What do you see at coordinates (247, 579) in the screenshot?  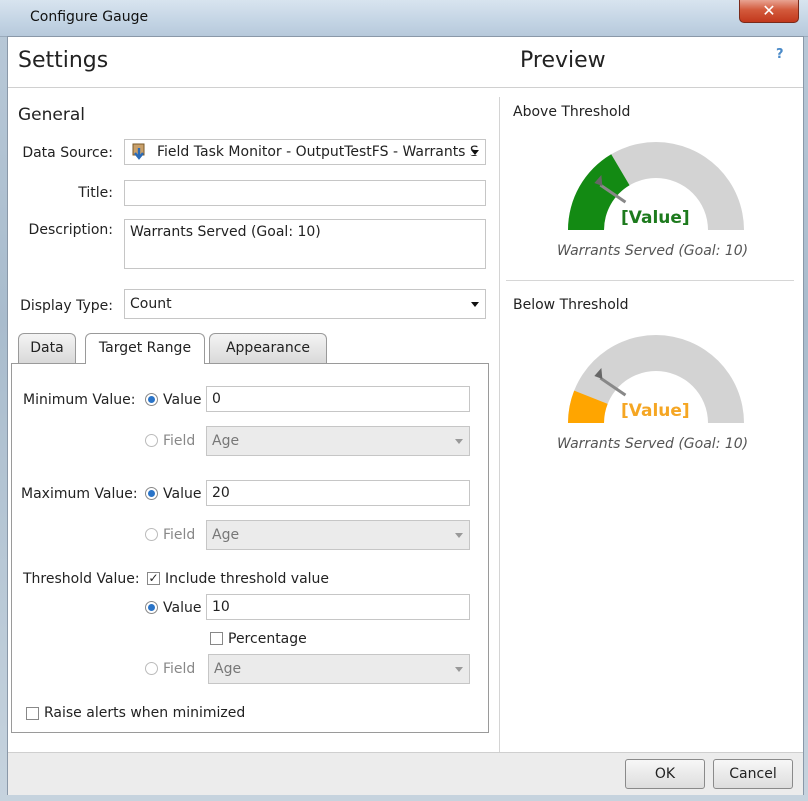 I see `include-threshold-label: Include threshold value` at bounding box center [247, 579].